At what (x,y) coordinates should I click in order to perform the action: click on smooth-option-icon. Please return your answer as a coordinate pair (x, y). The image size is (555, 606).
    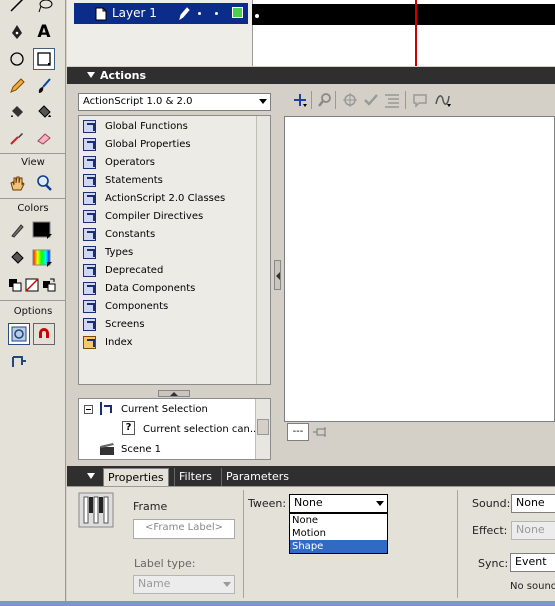
    Looking at the image, I should click on (19, 362).